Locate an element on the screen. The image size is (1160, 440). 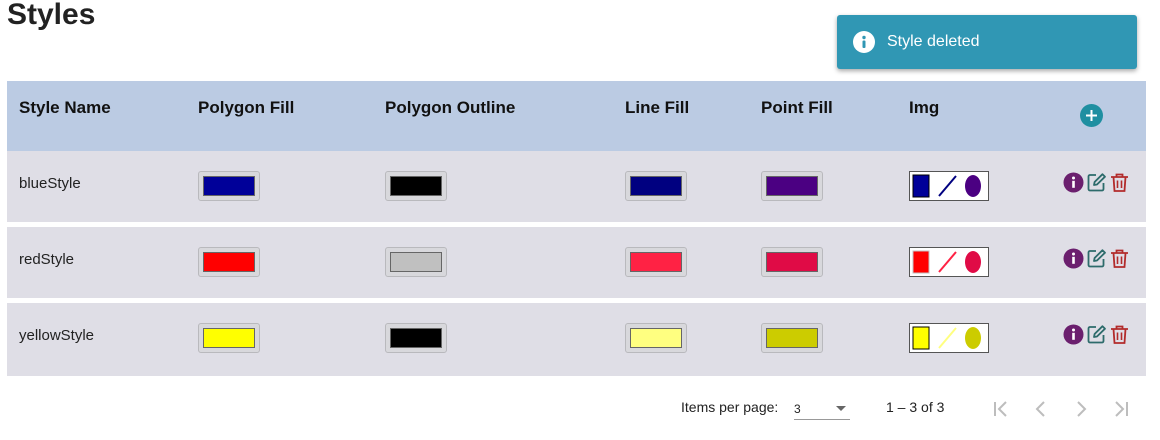
chevron-right-icon is located at coordinates (1082, 409).